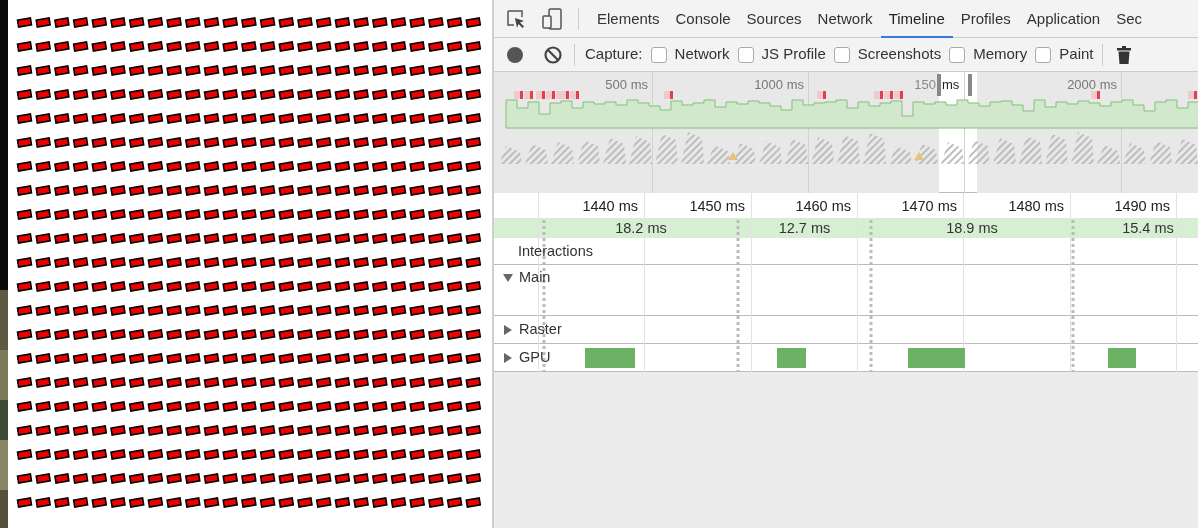  I want to click on tab: Profiles, so click(985, 19).